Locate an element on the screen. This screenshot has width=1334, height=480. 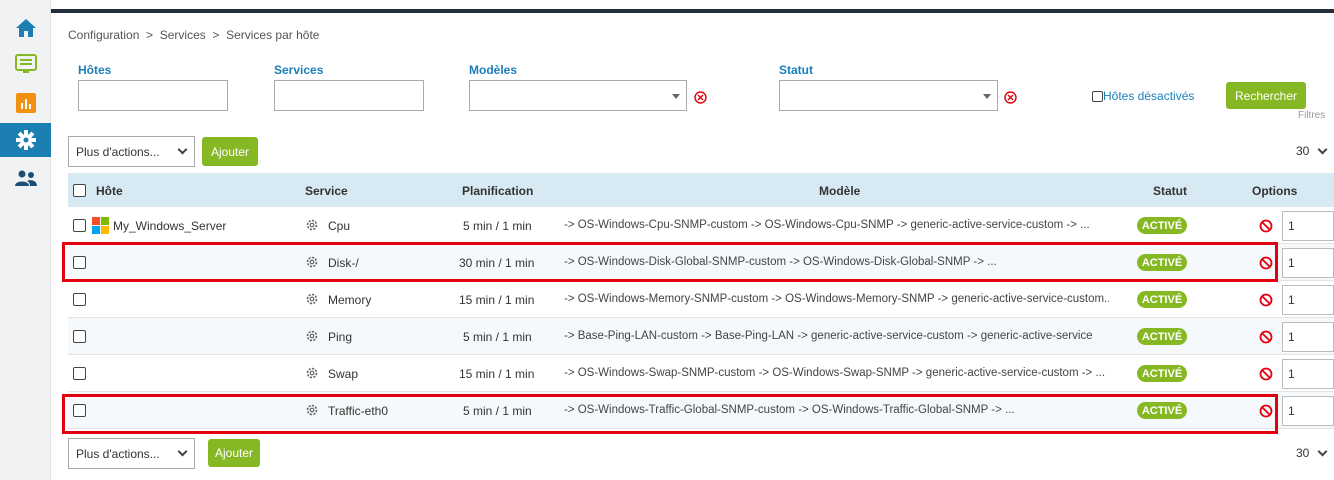
header-template: Modèle is located at coordinates (840, 191).